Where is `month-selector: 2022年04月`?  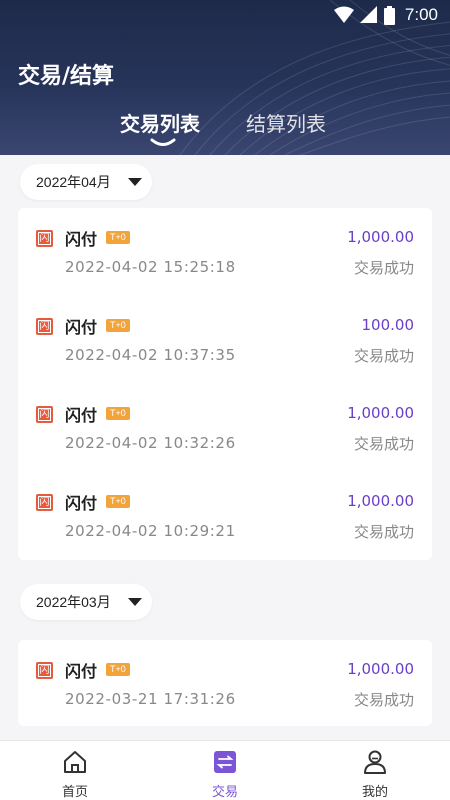
month-selector: 2022年04月 is located at coordinates (86, 182).